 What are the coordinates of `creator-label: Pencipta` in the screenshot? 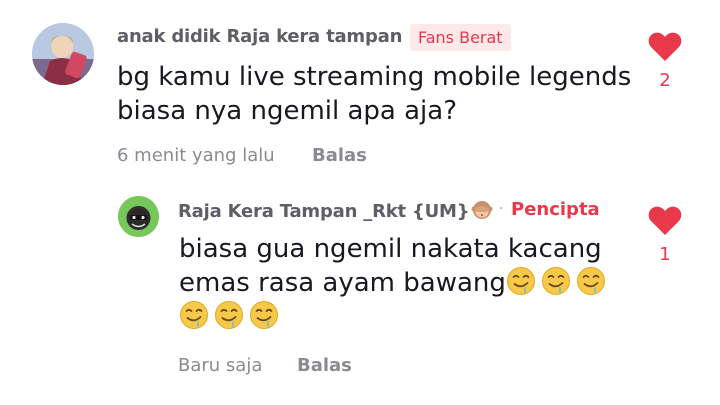 It's located at (555, 209).